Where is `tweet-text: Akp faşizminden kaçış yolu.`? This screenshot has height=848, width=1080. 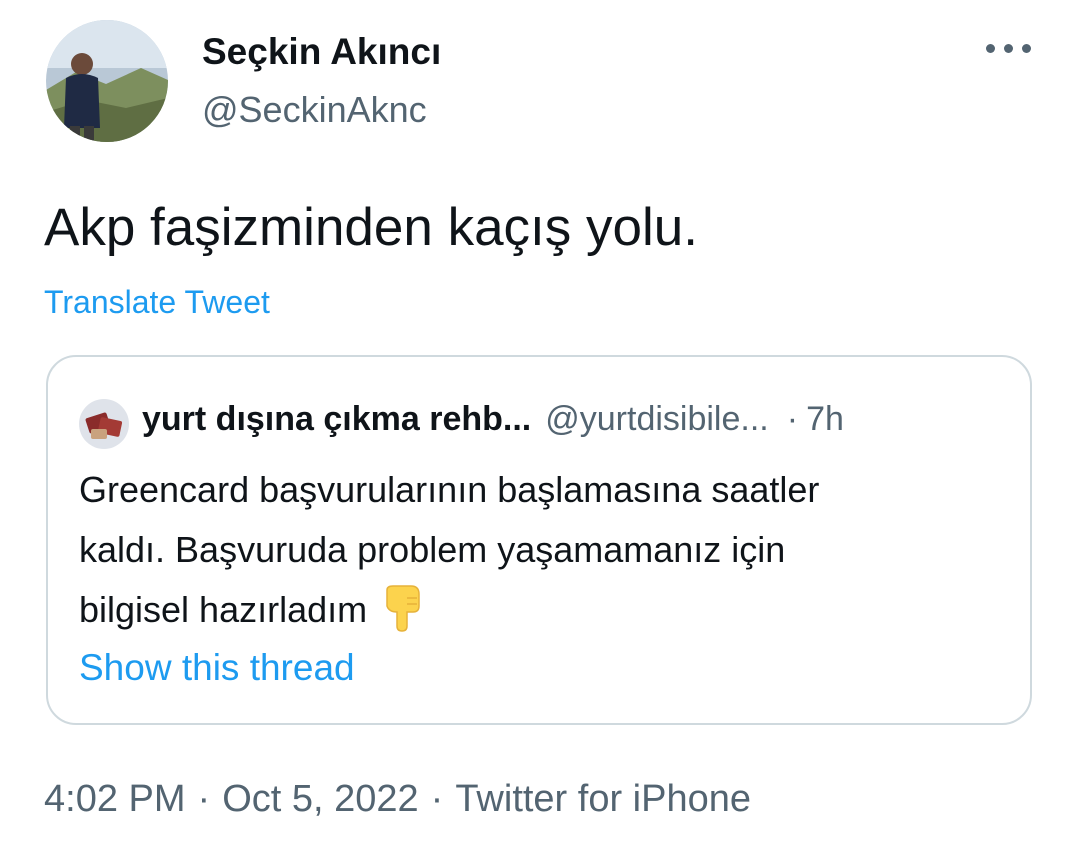
tweet-text: Akp faşizminden kaçış yolu. is located at coordinates (371, 227).